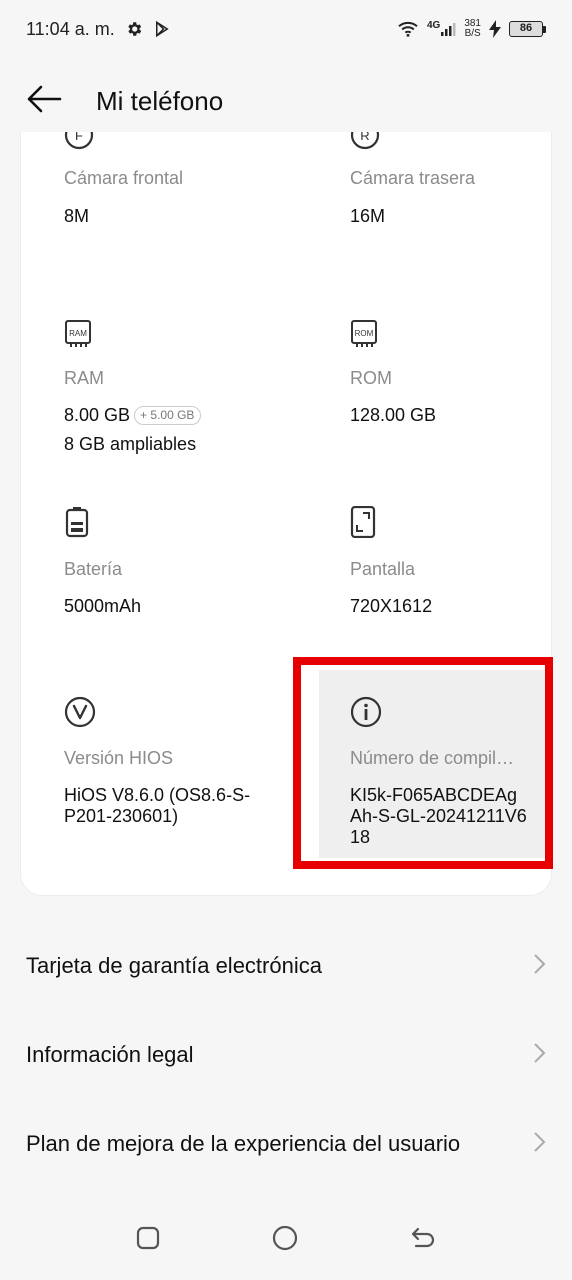  I want to click on spec-value: 8.00 GB + 5.00 GB, so click(184, 415).